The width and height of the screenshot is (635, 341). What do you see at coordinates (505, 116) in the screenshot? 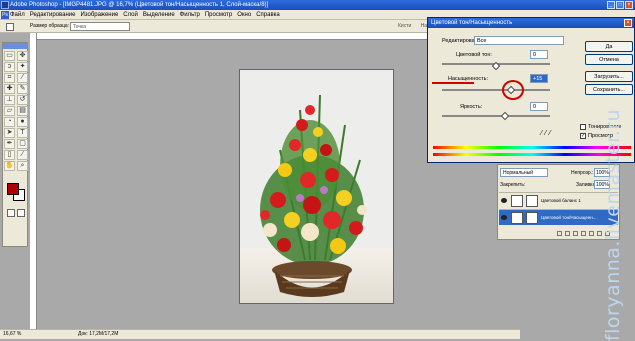
I see `lightness-slider-thumb` at bounding box center [505, 116].